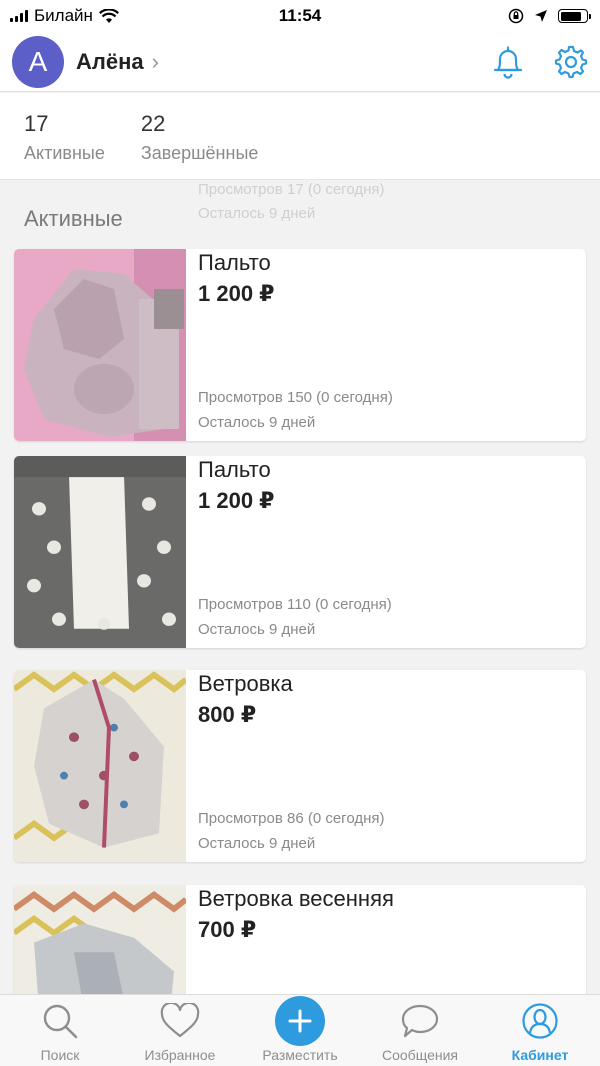 The image size is (600, 1066). What do you see at coordinates (199, 153) in the screenshot?
I see `stat-label: Завершённые` at bounding box center [199, 153].